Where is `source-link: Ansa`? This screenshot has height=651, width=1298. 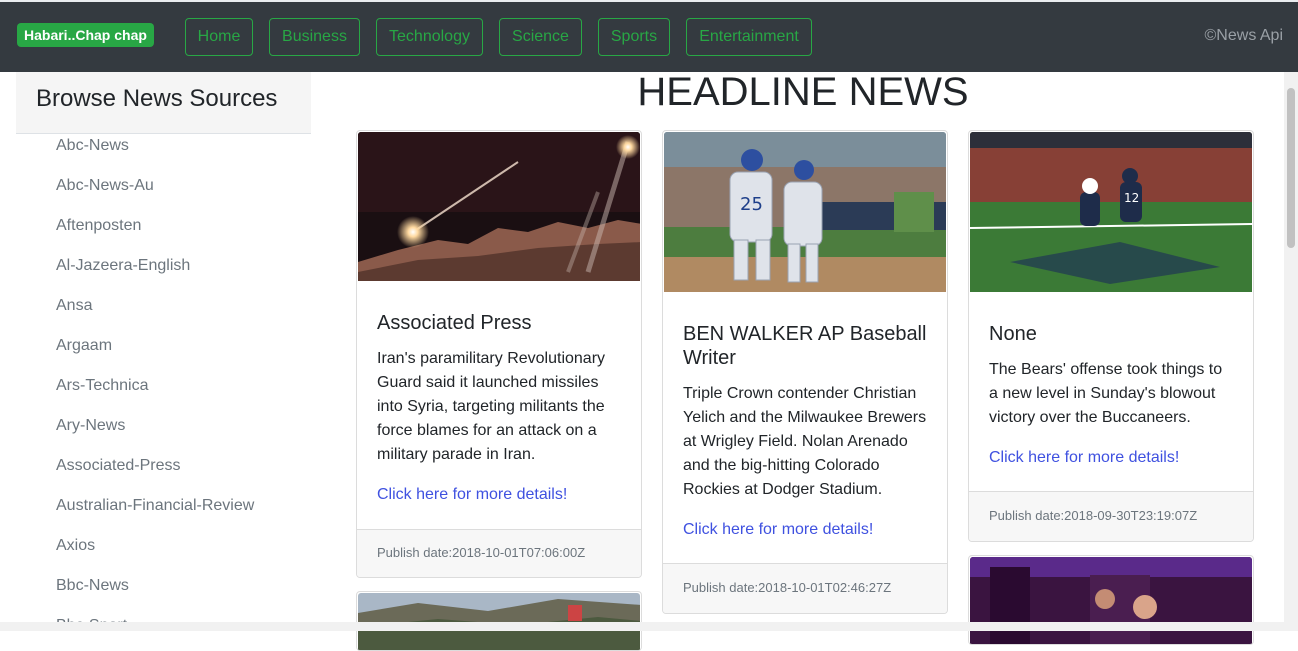 source-link: Ansa is located at coordinates (163, 316).